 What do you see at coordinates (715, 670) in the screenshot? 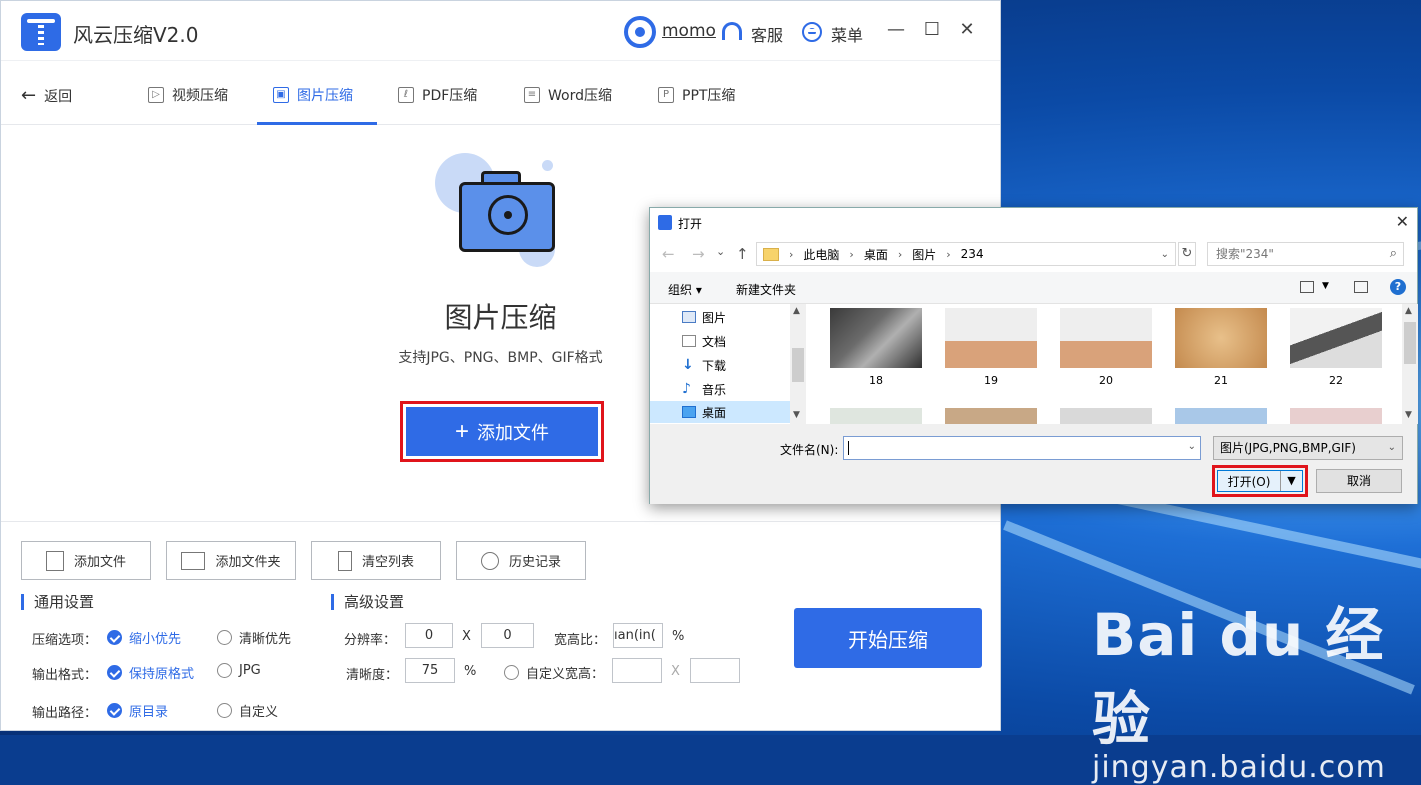
I see `custom-height-input` at bounding box center [715, 670].